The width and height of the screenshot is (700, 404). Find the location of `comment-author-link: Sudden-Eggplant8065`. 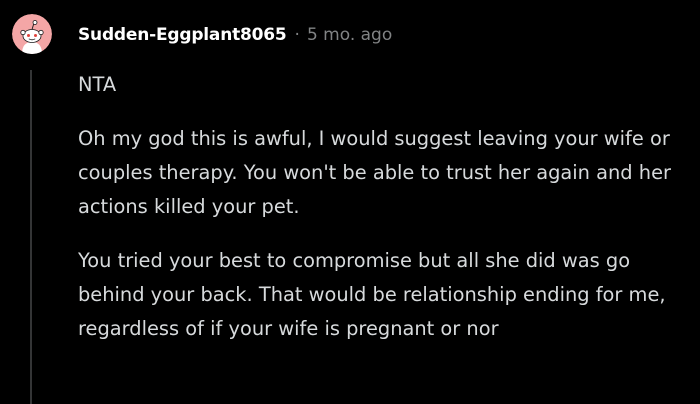

comment-author-link: Sudden-Eggplant8065 is located at coordinates (182, 35).